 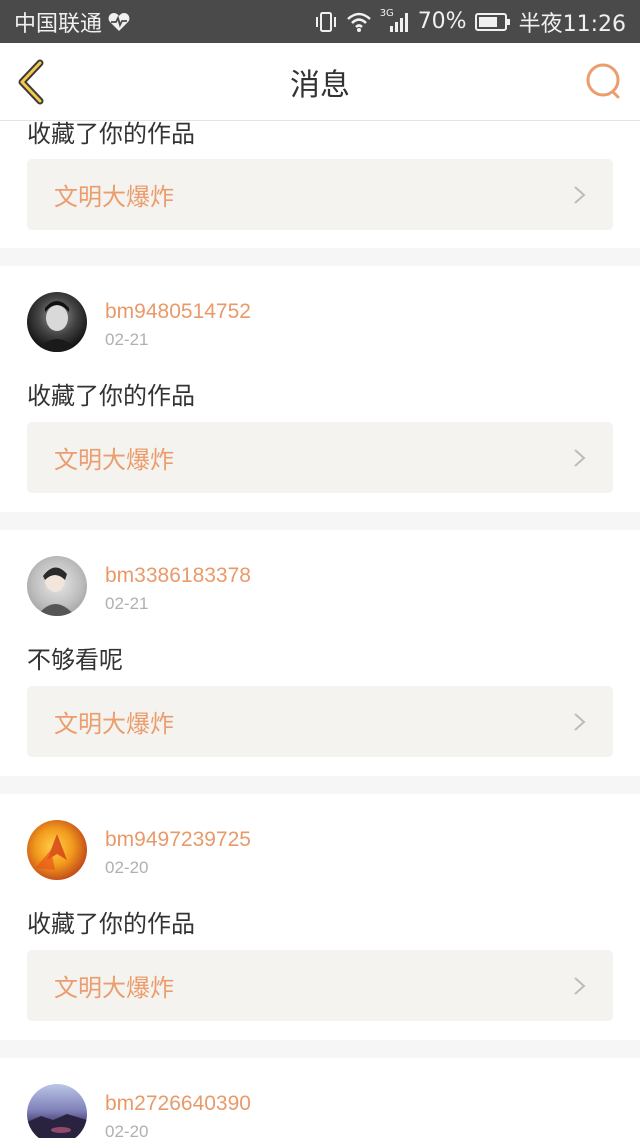 I want to click on status-bar: 中国联通 3G 70% 半夜11:26, so click(x=320, y=21).